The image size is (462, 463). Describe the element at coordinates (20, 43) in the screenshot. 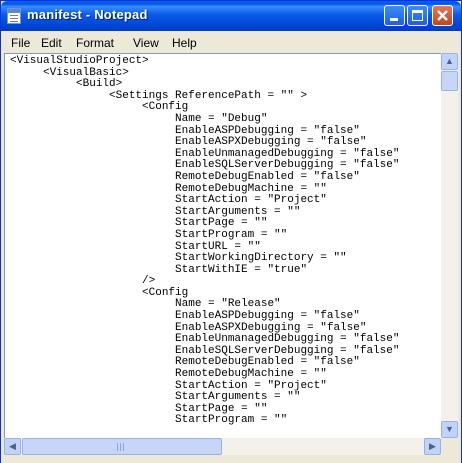

I see `menu-file: File` at that location.